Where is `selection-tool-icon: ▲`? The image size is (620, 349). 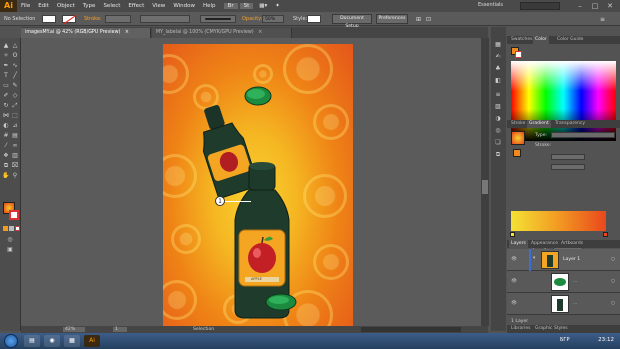
selection-tool-icon: ▲ is located at coordinates (6, 46).